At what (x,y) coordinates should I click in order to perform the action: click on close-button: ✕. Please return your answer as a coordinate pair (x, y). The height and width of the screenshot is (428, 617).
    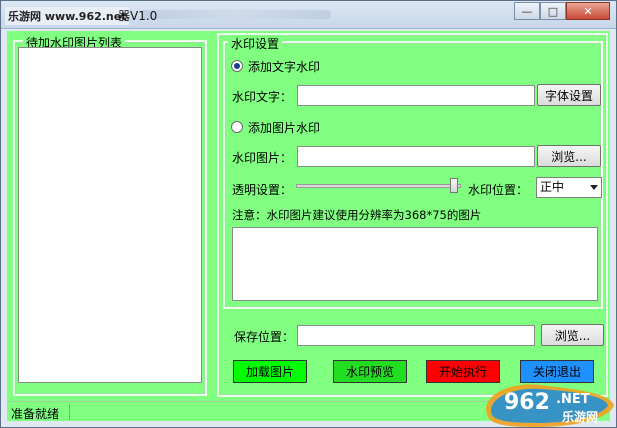
    Looking at the image, I should click on (588, 11).